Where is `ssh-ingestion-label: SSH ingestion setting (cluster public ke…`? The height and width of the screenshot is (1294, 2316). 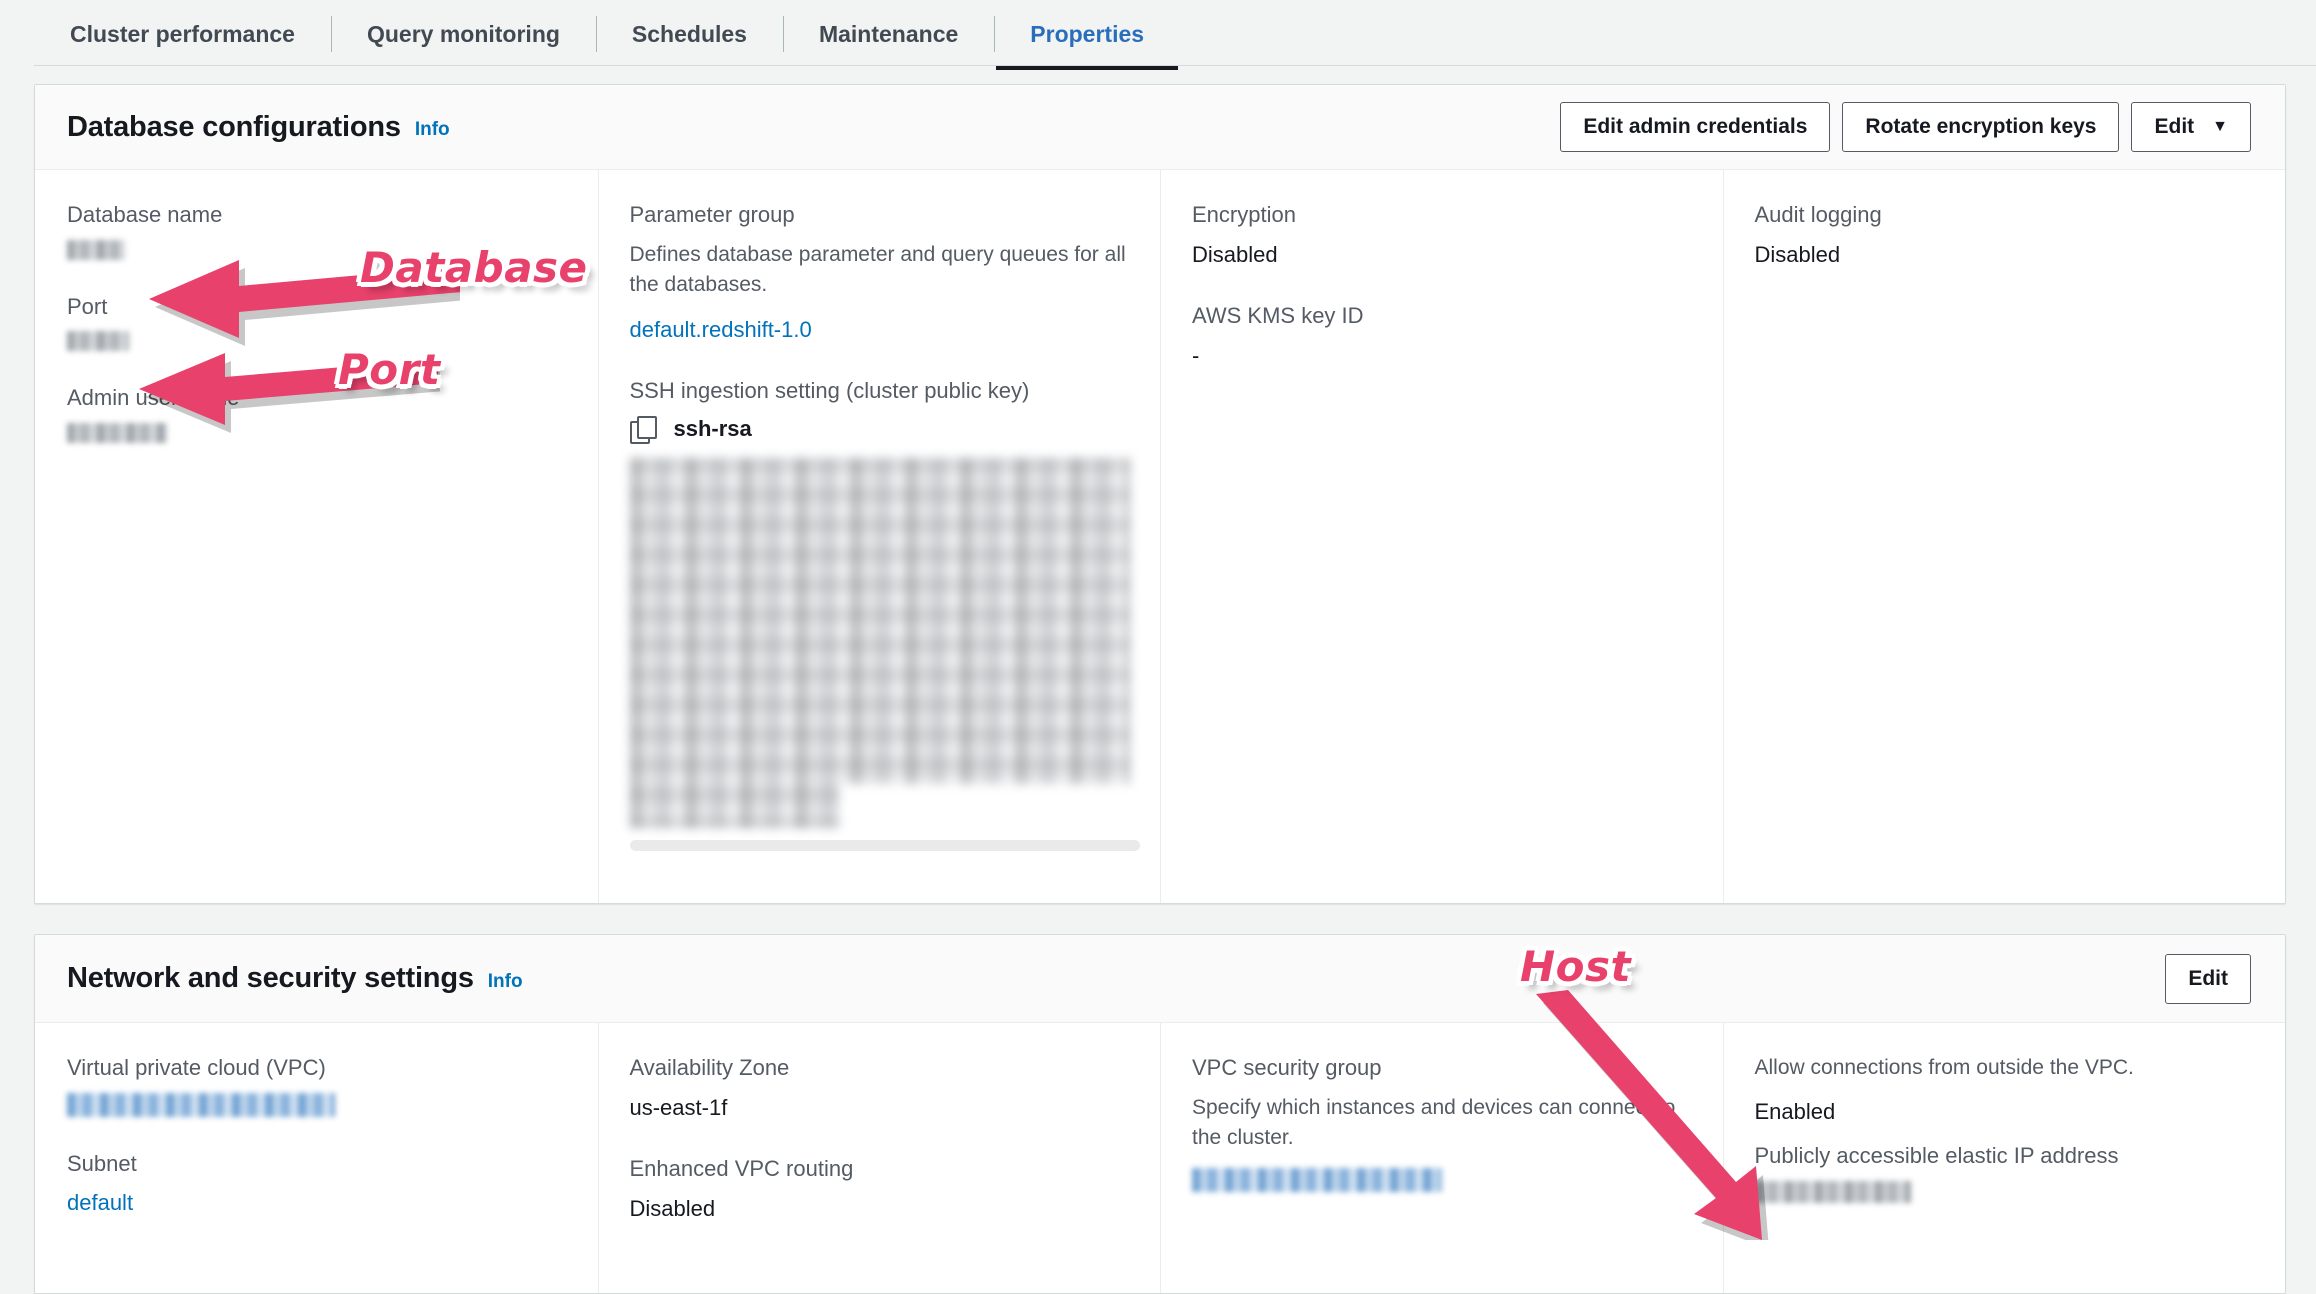
ssh-ingestion-label: SSH ingestion setting (cluster public ke… is located at coordinates (829, 391).